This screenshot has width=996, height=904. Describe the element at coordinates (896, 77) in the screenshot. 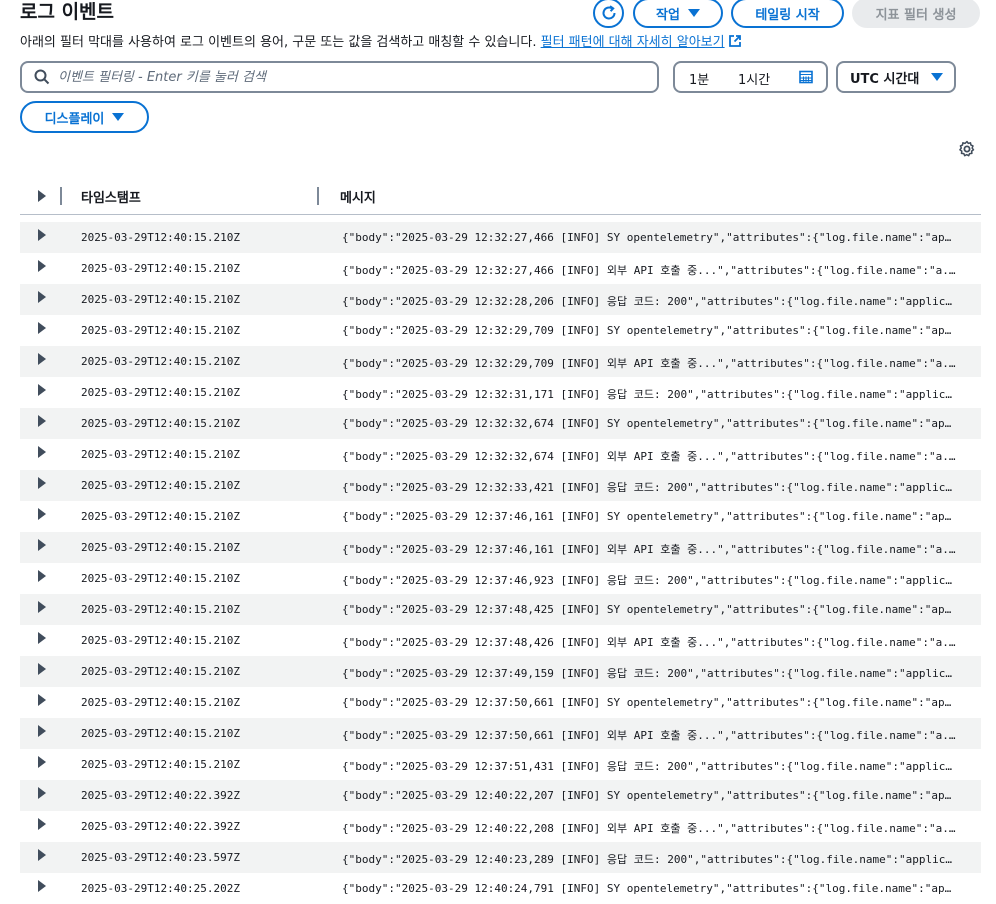

I see `timezone-select: UTC 시간대` at that location.